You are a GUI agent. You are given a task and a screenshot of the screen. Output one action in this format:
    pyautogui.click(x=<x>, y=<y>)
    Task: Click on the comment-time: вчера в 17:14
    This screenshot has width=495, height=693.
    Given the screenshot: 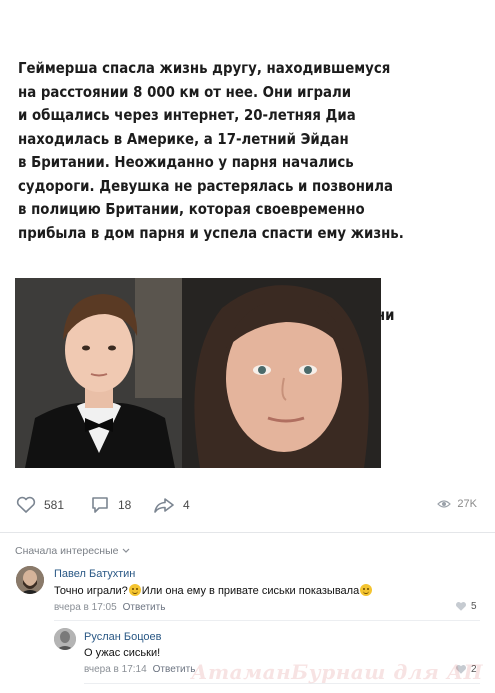 What is the action you would take?
    pyautogui.click(x=115, y=669)
    